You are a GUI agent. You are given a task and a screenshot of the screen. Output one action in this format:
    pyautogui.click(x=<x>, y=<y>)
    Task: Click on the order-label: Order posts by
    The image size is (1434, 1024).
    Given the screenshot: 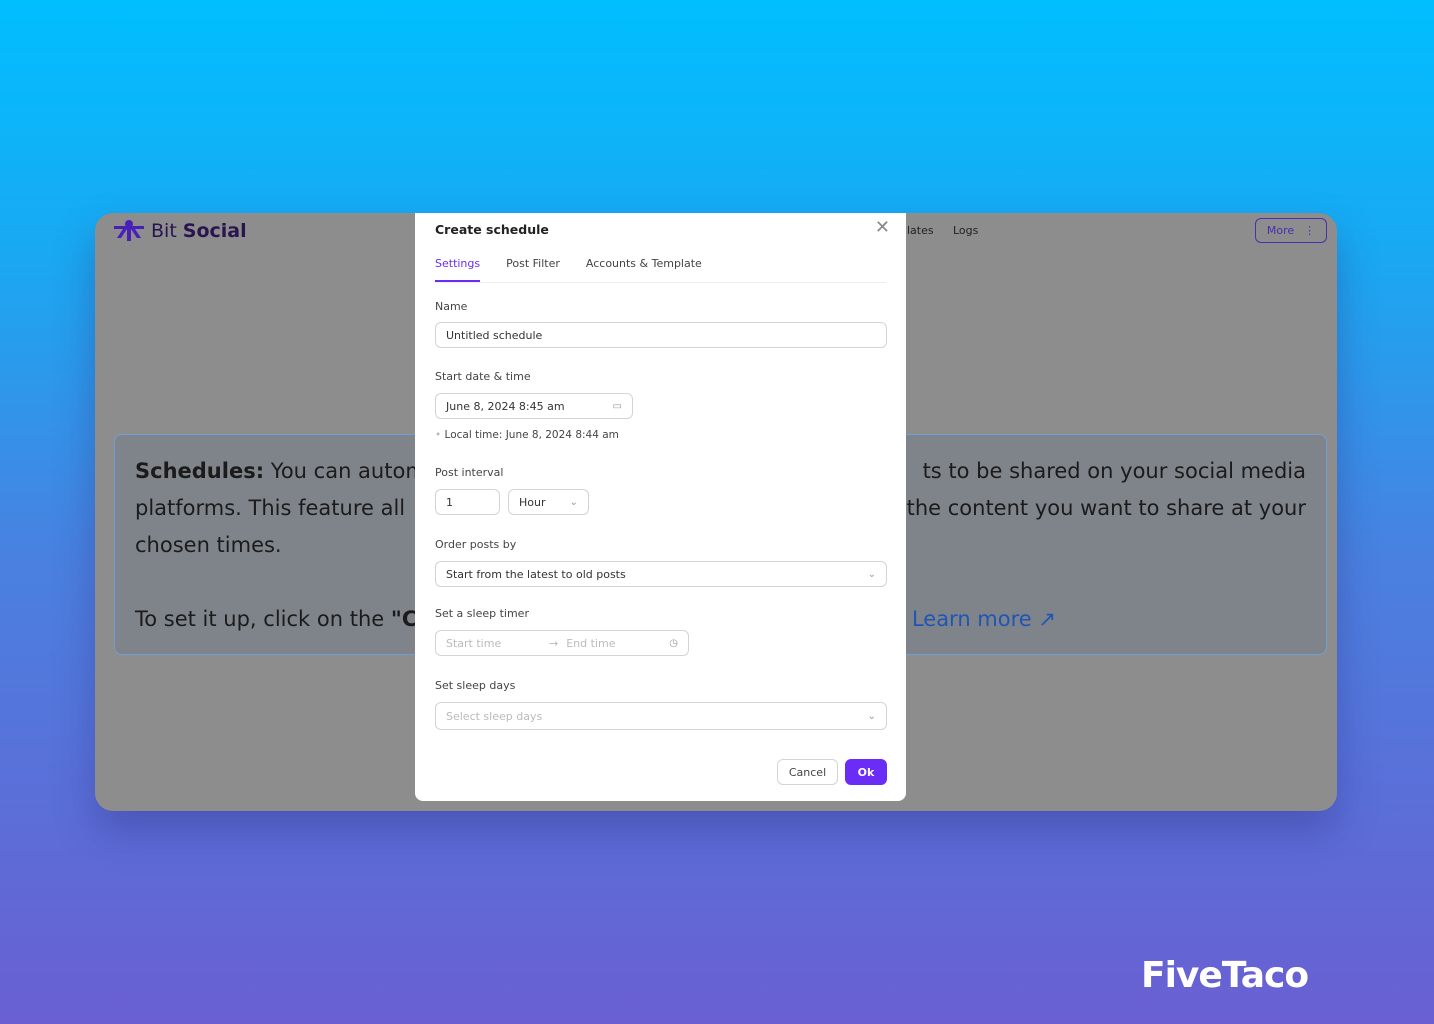 What is the action you would take?
    pyautogui.click(x=476, y=544)
    